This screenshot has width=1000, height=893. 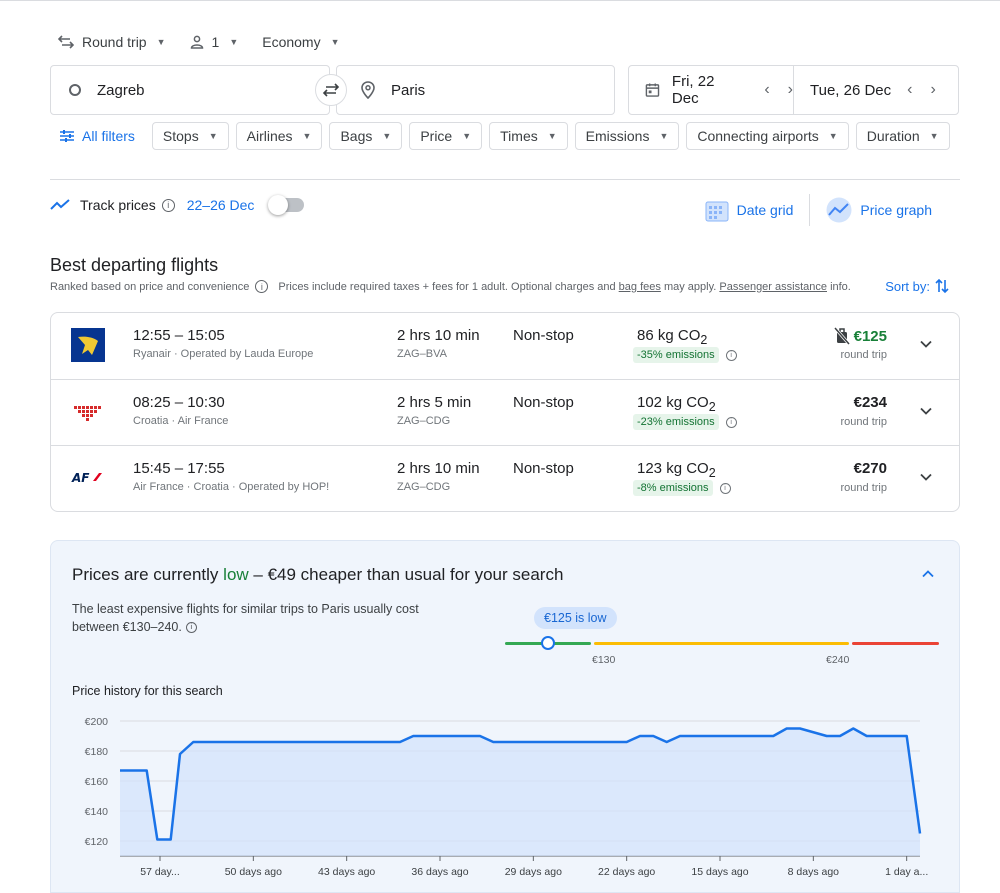 What do you see at coordinates (291, 42) in the screenshot?
I see `cabin-label: Economy` at bounding box center [291, 42].